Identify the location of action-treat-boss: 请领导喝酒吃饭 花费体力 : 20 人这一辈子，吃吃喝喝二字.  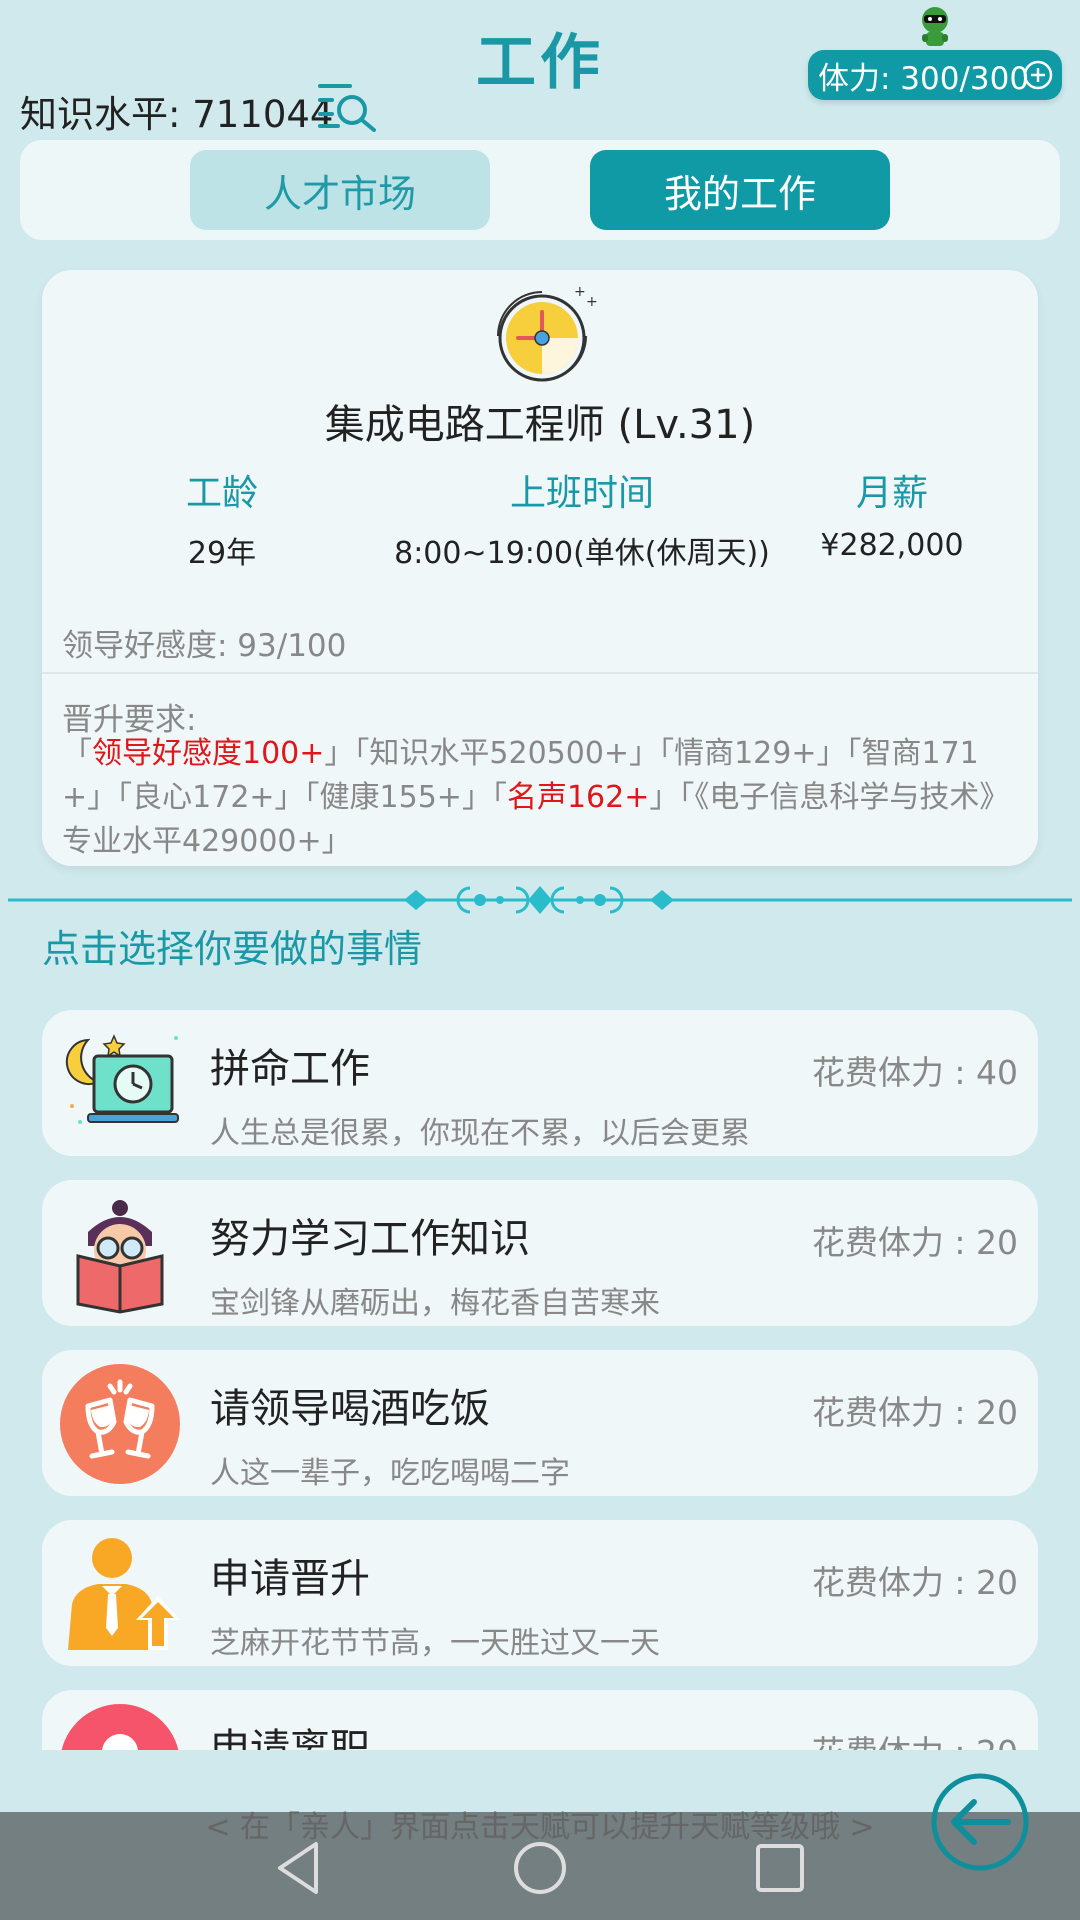
(540, 1423).